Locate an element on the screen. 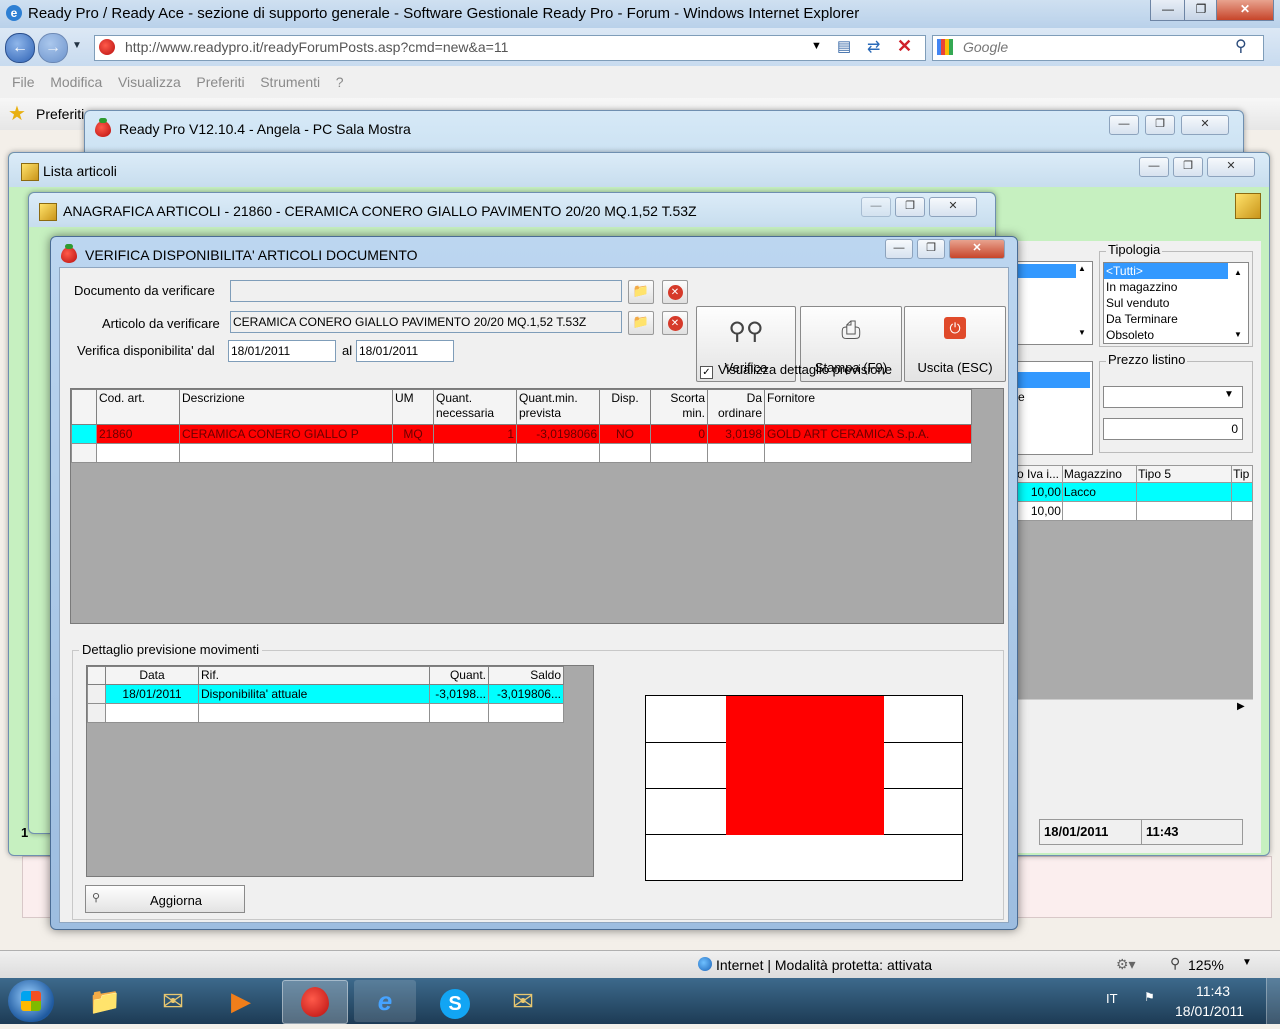  grid-col-header: Scorta min. is located at coordinates (679, 407).